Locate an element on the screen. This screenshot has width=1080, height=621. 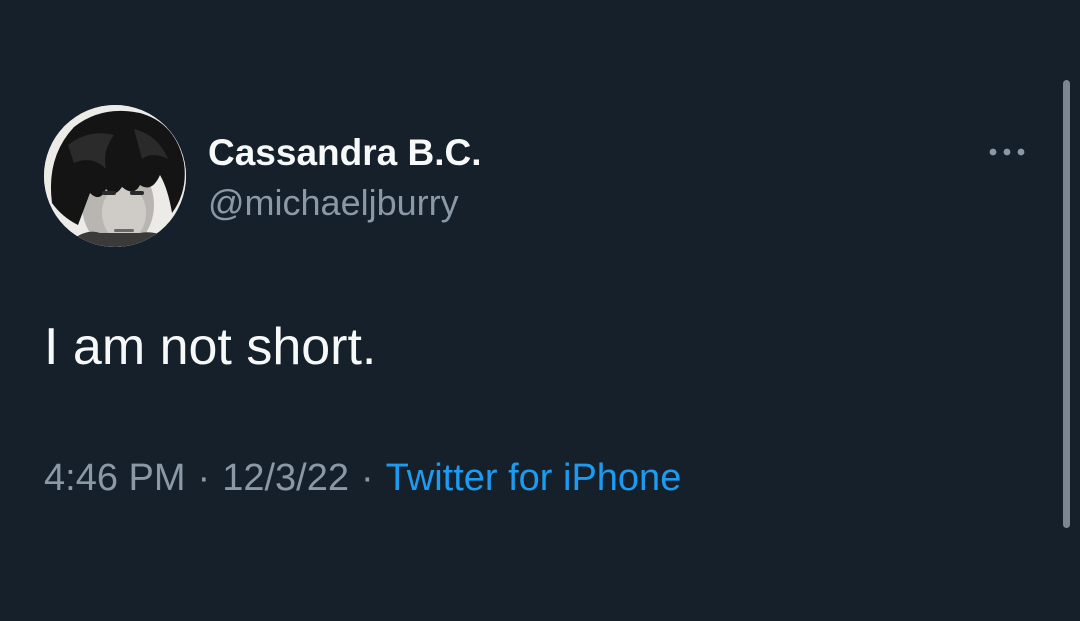
more-options-icon is located at coordinates (1007, 152).